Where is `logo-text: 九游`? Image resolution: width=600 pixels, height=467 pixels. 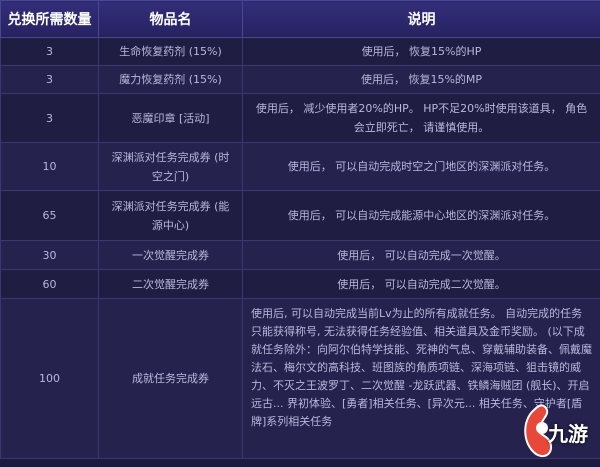 logo-text: 九游 is located at coordinates (568, 434).